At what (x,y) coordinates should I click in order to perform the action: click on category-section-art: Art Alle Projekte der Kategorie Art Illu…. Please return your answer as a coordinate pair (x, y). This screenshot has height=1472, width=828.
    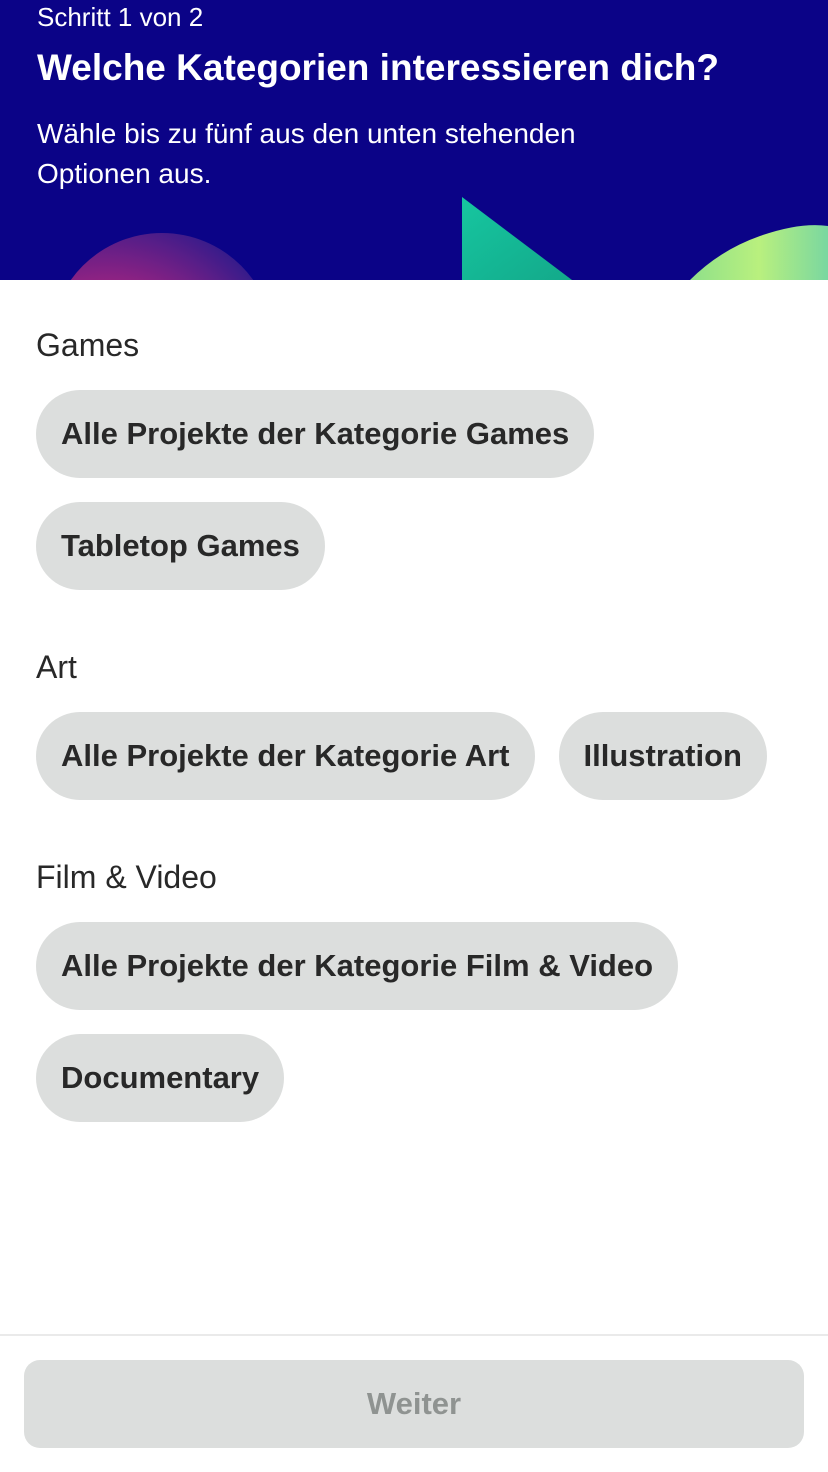
    Looking at the image, I should click on (416, 723).